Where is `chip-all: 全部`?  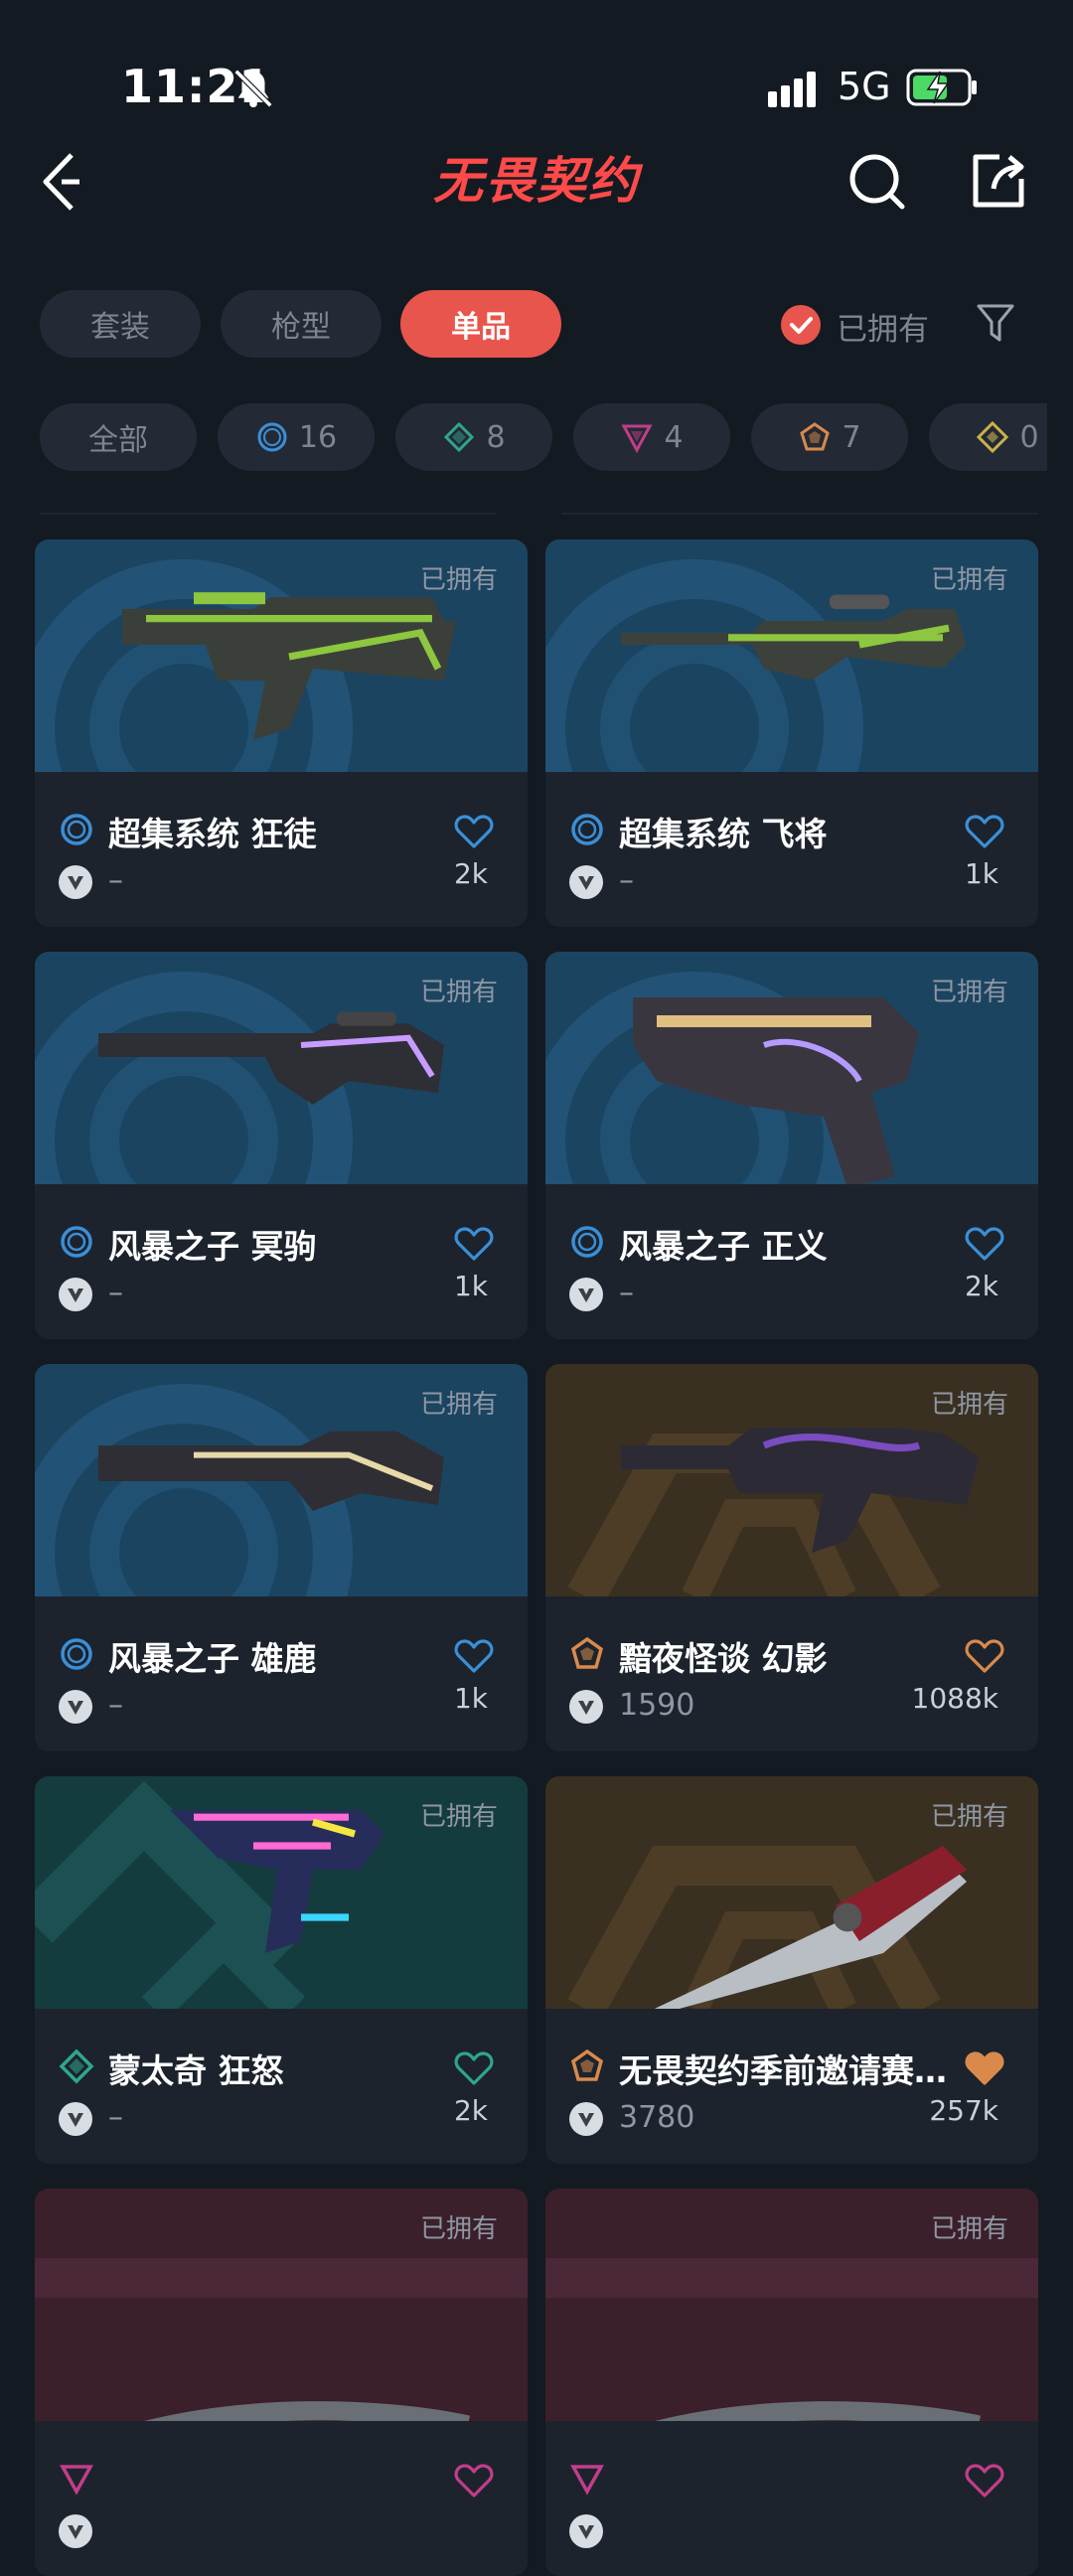
chip-all: 全部 is located at coordinates (118, 437).